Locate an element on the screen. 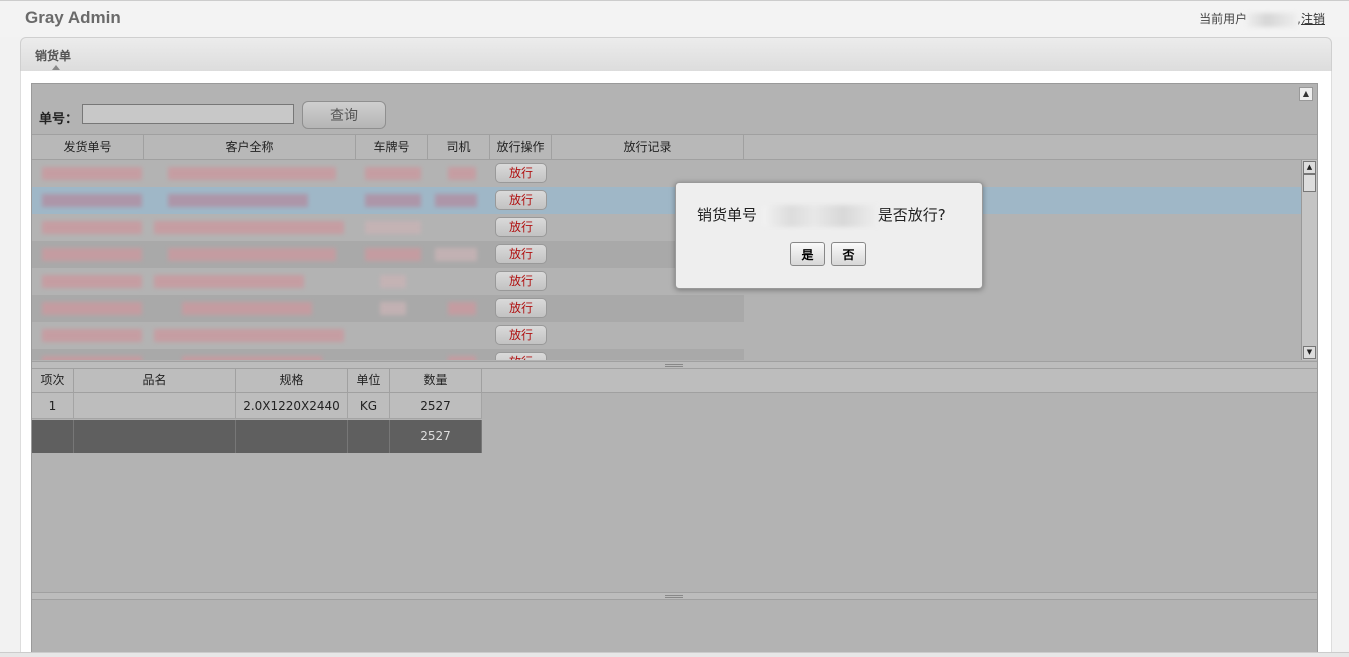 The image size is (1349, 657). col-customer-name: 客户全称 is located at coordinates (250, 147).